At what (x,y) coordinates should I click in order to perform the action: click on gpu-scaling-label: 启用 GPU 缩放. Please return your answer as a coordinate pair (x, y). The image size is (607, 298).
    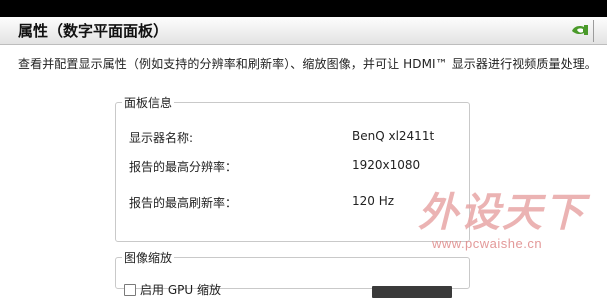
    Looking at the image, I should click on (180, 289).